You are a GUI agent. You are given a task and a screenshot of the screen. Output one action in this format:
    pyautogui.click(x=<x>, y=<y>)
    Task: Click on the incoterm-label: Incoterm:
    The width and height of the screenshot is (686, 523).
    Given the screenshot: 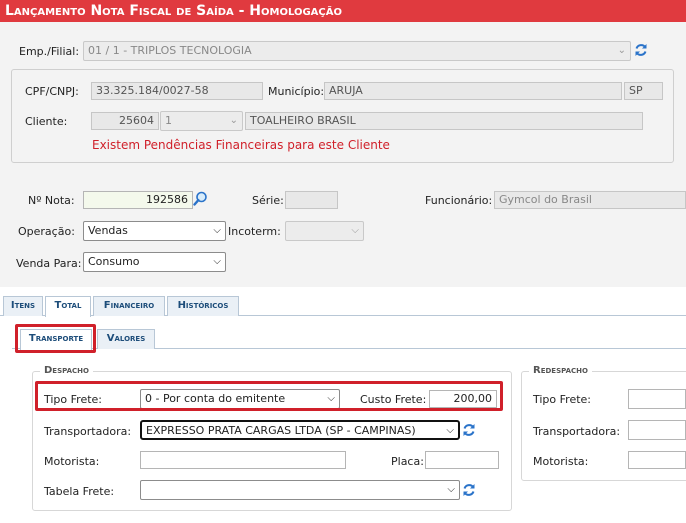 What is the action you would take?
    pyautogui.click(x=254, y=231)
    